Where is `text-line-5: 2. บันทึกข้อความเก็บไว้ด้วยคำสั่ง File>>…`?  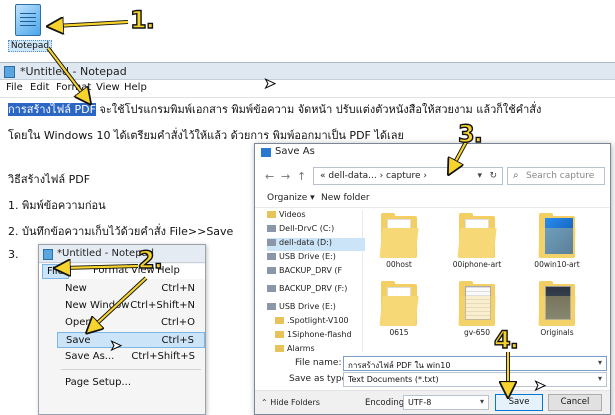
text-line-5: 2. บันทึกข้อความเก็บไว้ด้วยคำสั่ง File>>… is located at coordinates (121, 231).